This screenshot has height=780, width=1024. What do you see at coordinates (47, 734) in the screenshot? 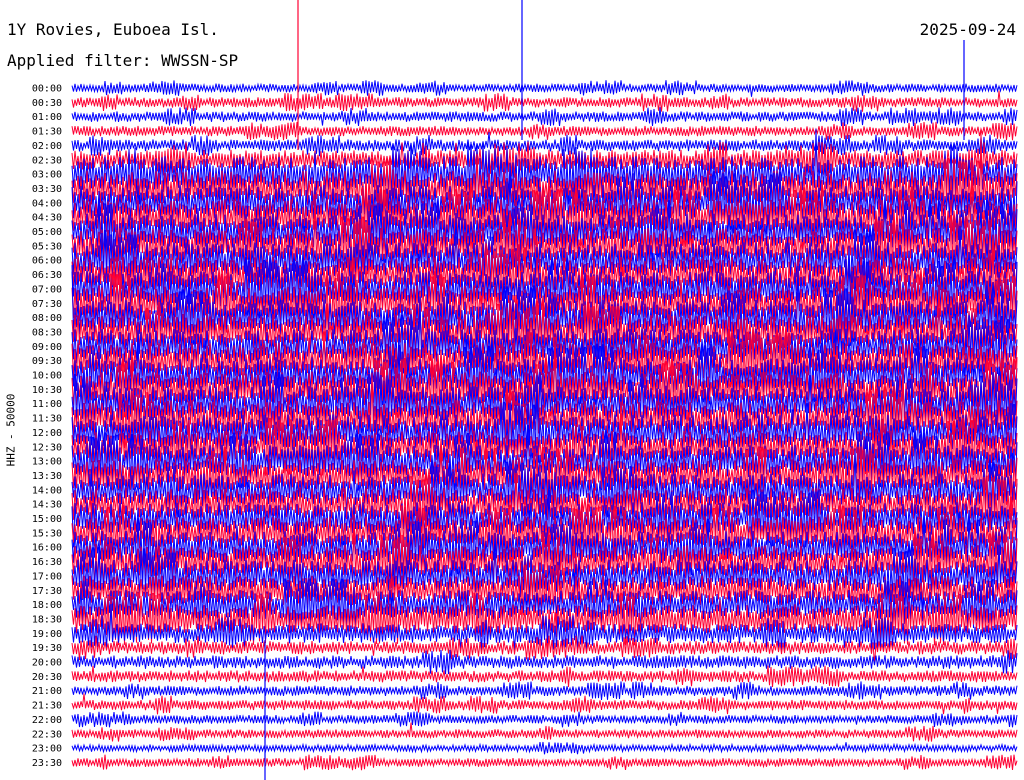
I see `time-tick-label: 22:30` at bounding box center [47, 734].